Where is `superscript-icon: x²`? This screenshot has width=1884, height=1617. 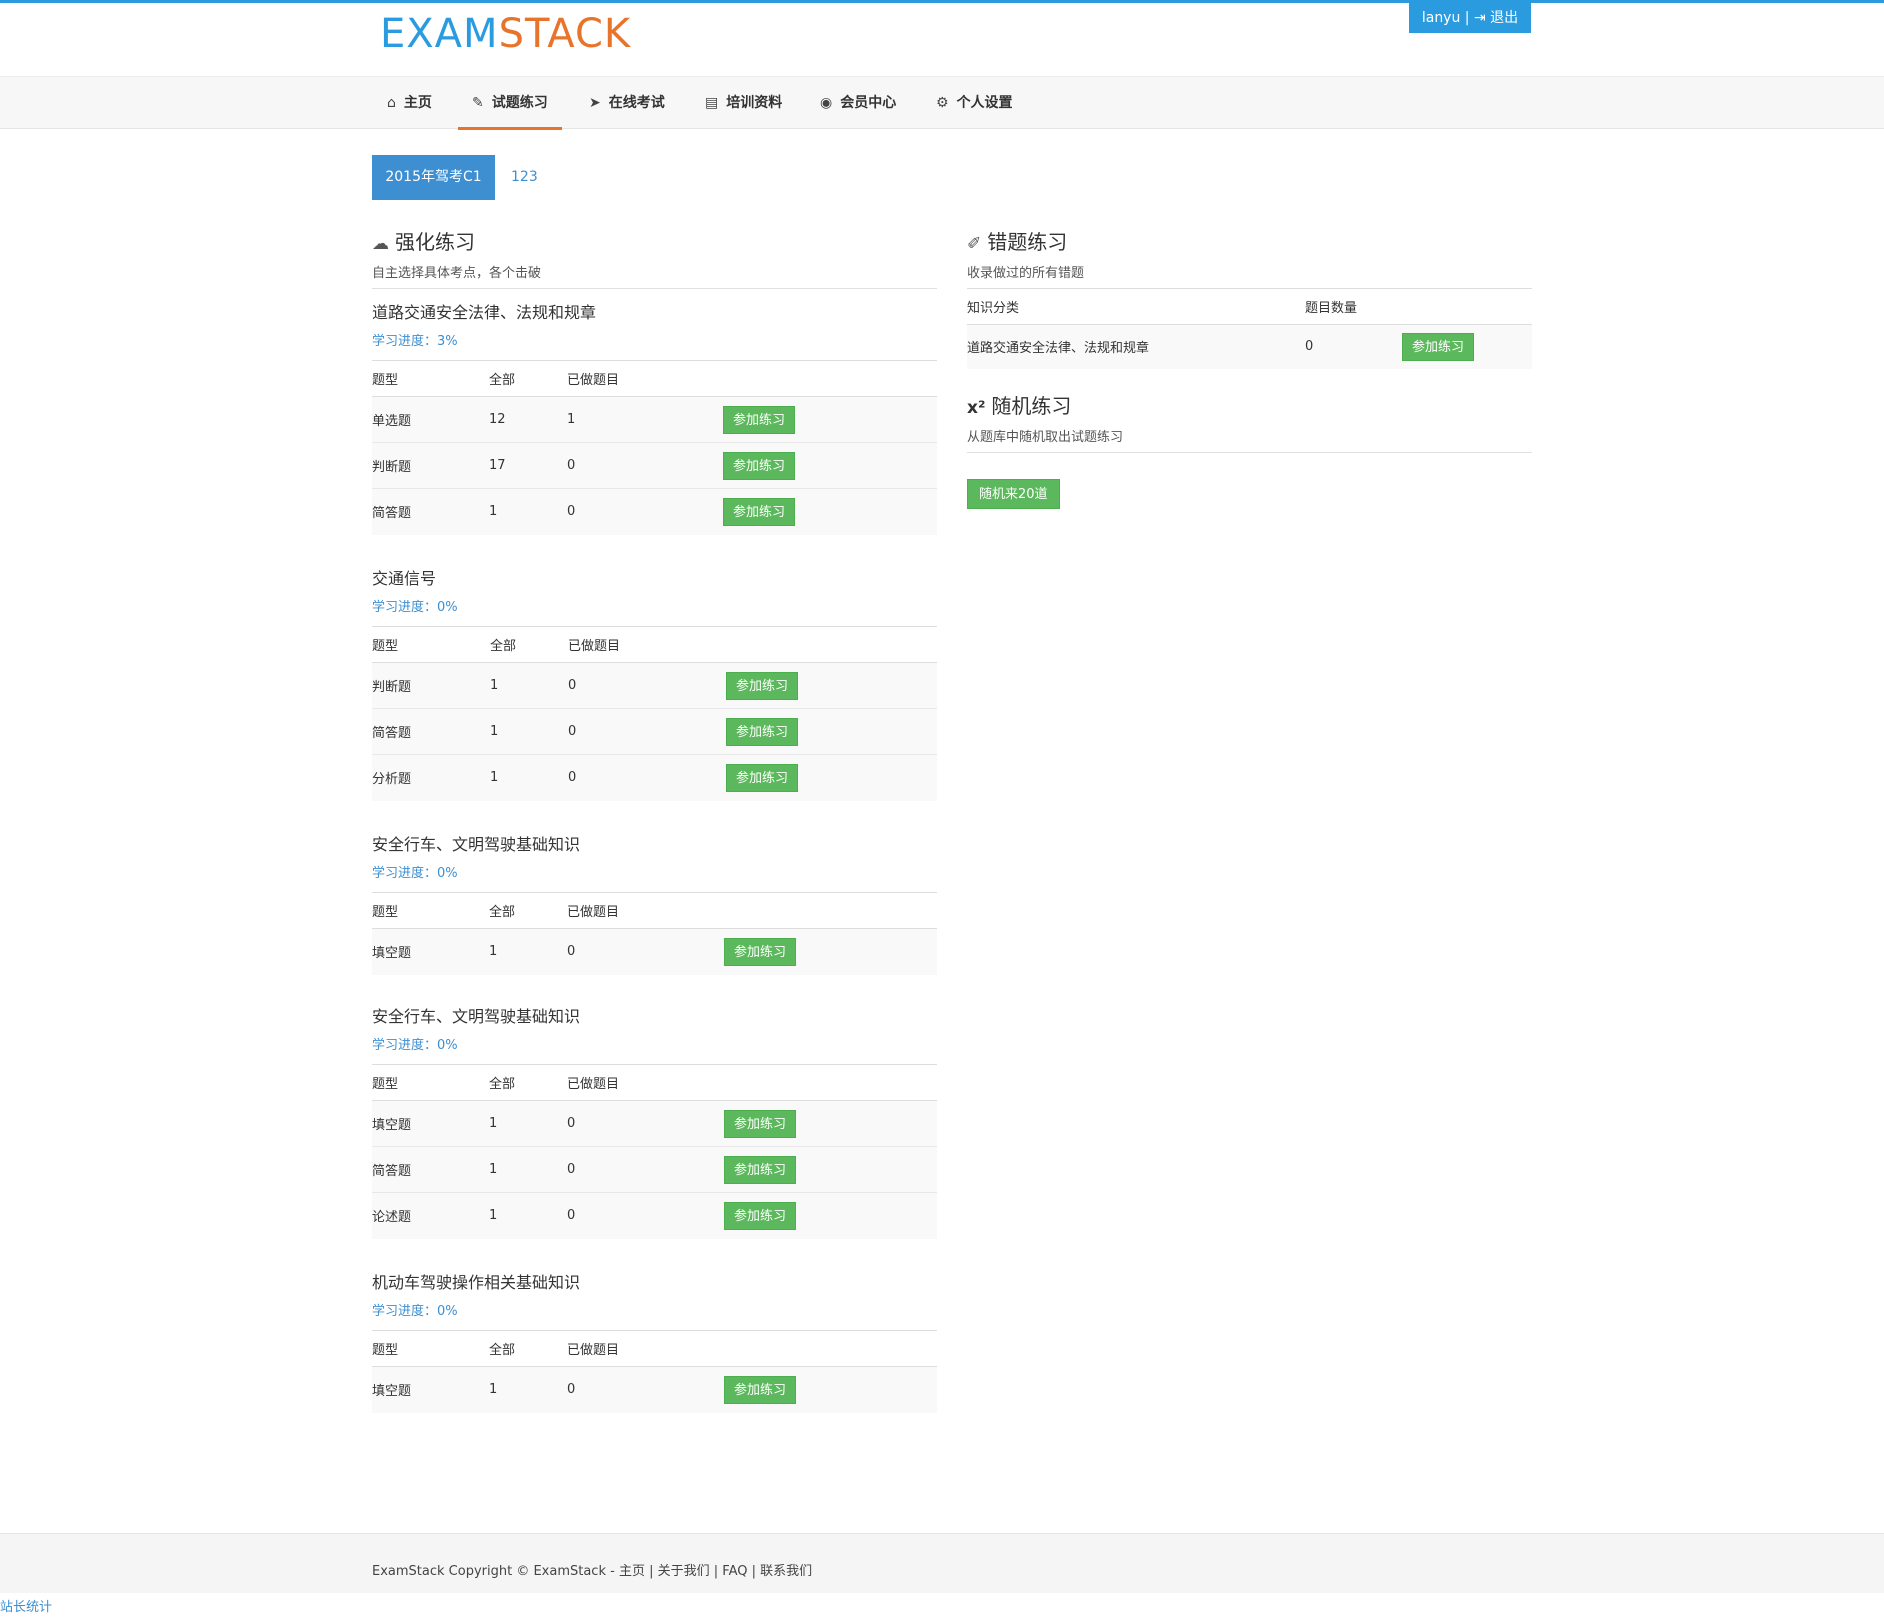
superscript-icon: x² is located at coordinates (976, 408).